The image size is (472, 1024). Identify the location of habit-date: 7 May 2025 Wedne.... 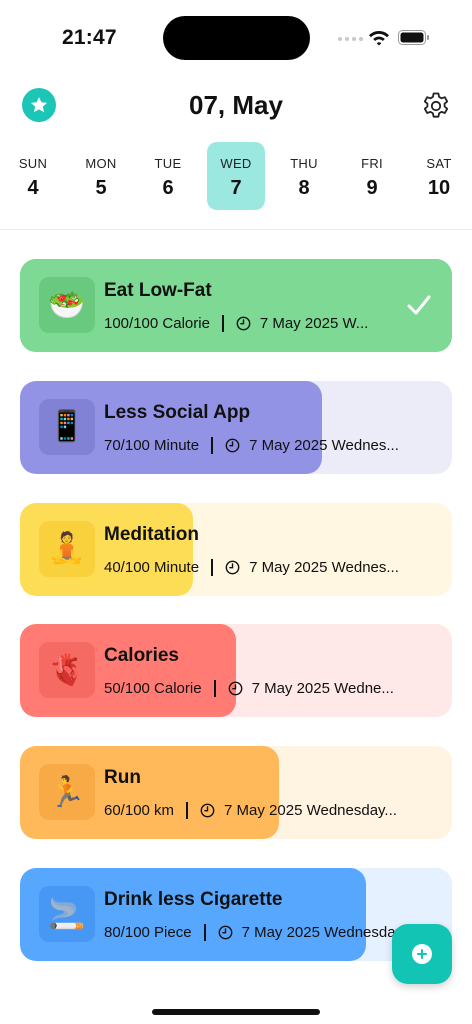
(322, 689).